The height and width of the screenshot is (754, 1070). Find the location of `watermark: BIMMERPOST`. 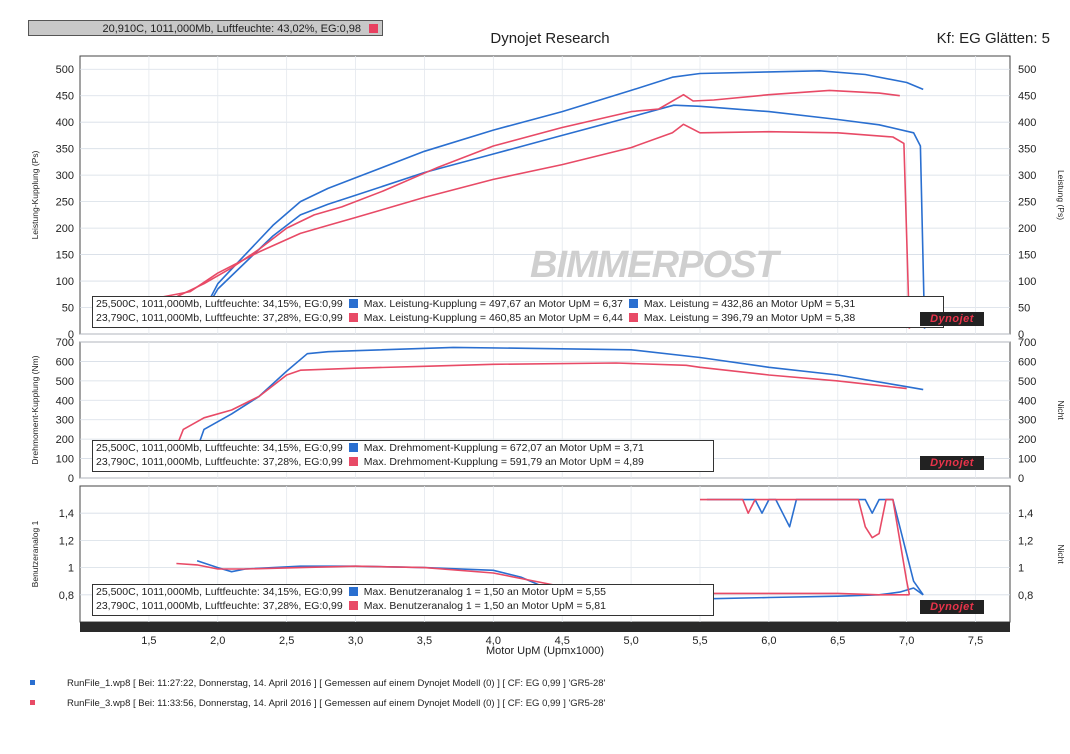

watermark: BIMMERPOST is located at coordinates (654, 265).